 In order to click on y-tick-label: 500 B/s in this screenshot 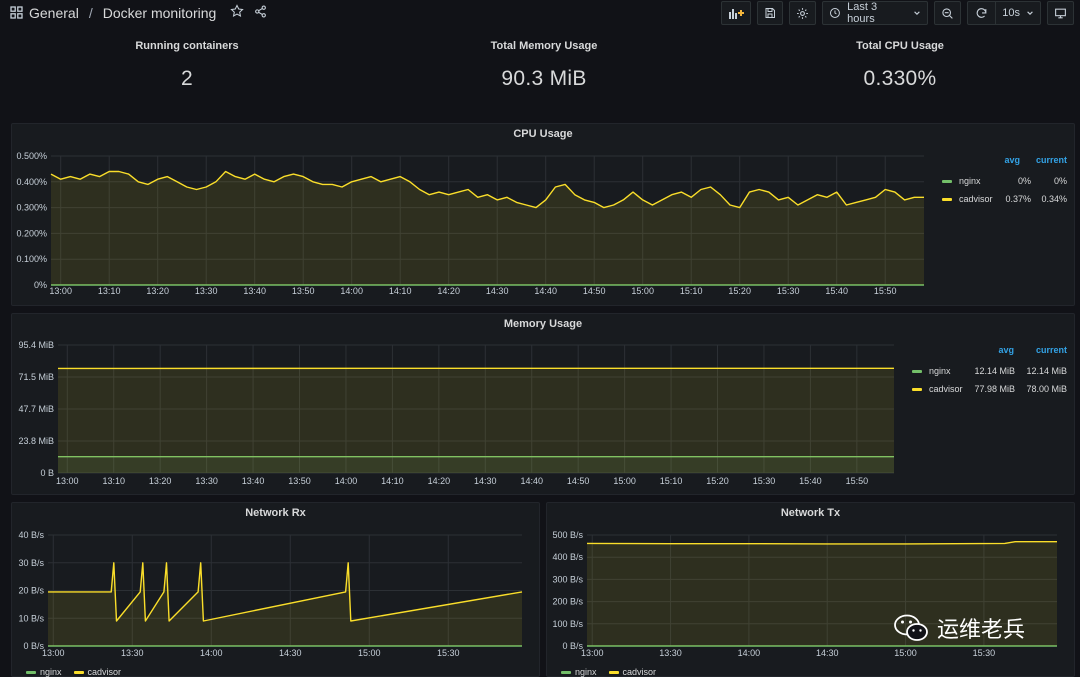, I will do `click(567, 535)`.